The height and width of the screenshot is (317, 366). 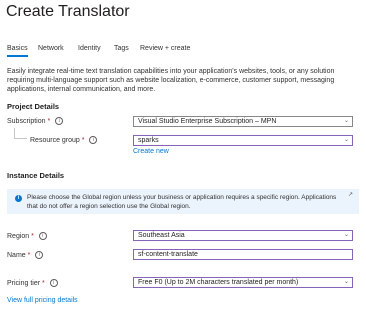 I want to click on region-label-text: Region, so click(x=18, y=236).